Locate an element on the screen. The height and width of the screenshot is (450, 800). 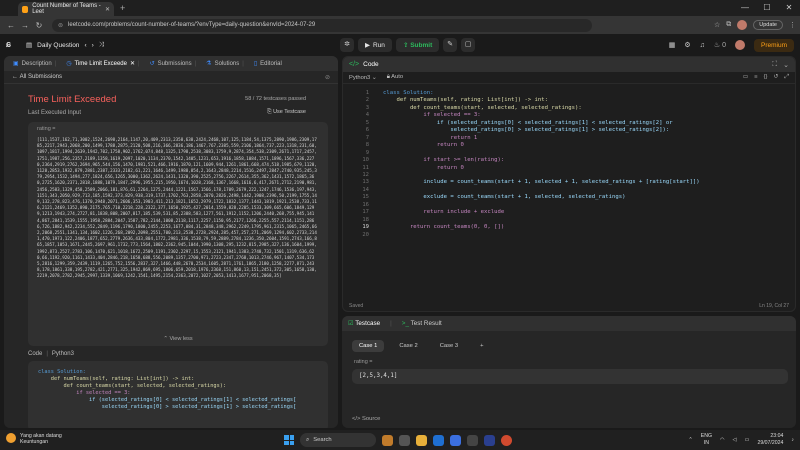
tab-submissions: ↺ Submissions | is located at coordinates (173, 64).